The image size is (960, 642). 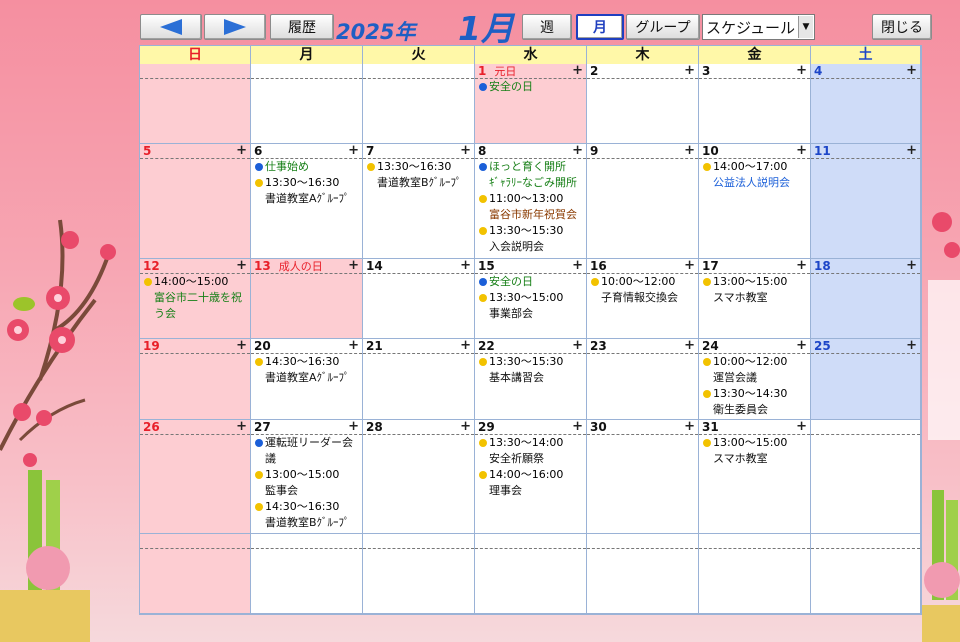 I want to click on day-cell: 29 +13:30～14:00 安全祈願祭 14:00～16:00 理事会, so click(x=531, y=477).